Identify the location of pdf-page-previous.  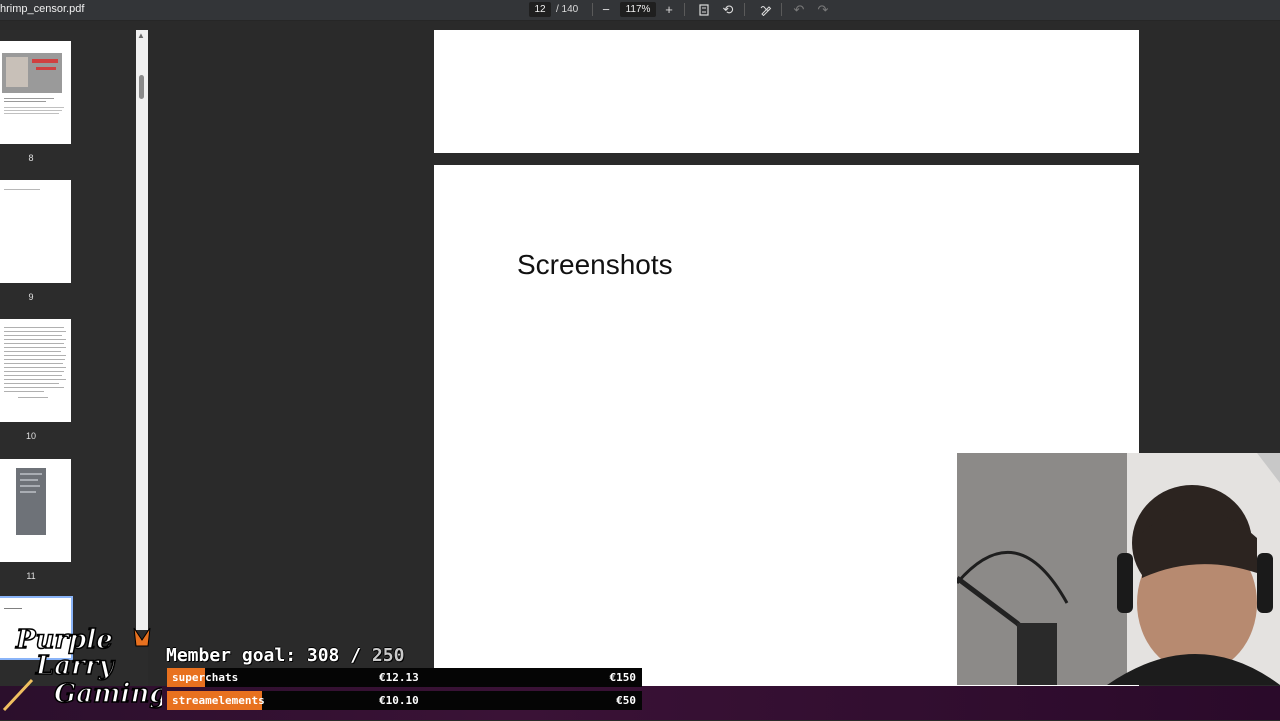
(786, 91).